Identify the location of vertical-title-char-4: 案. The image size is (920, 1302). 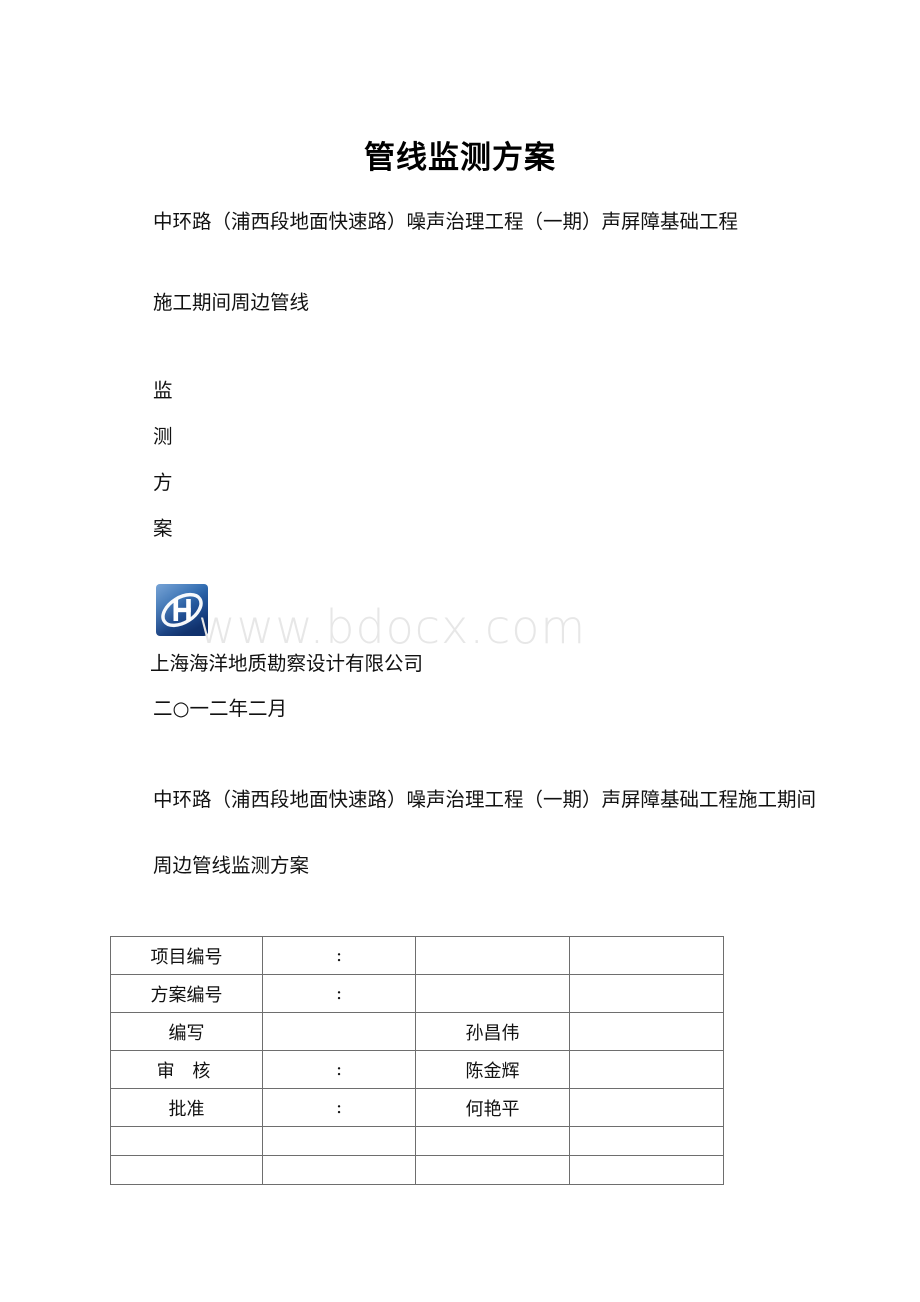
(163, 528).